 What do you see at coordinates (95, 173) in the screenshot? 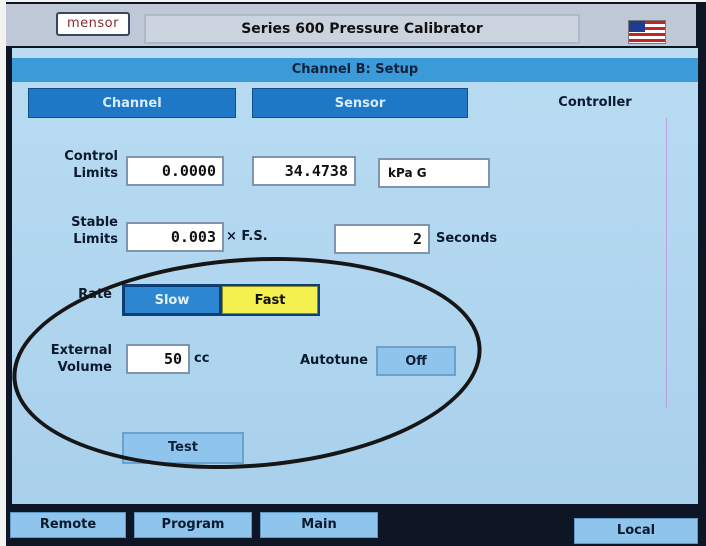
I see `control-limits-label-line2: Limits` at bounding box center [95, 173].